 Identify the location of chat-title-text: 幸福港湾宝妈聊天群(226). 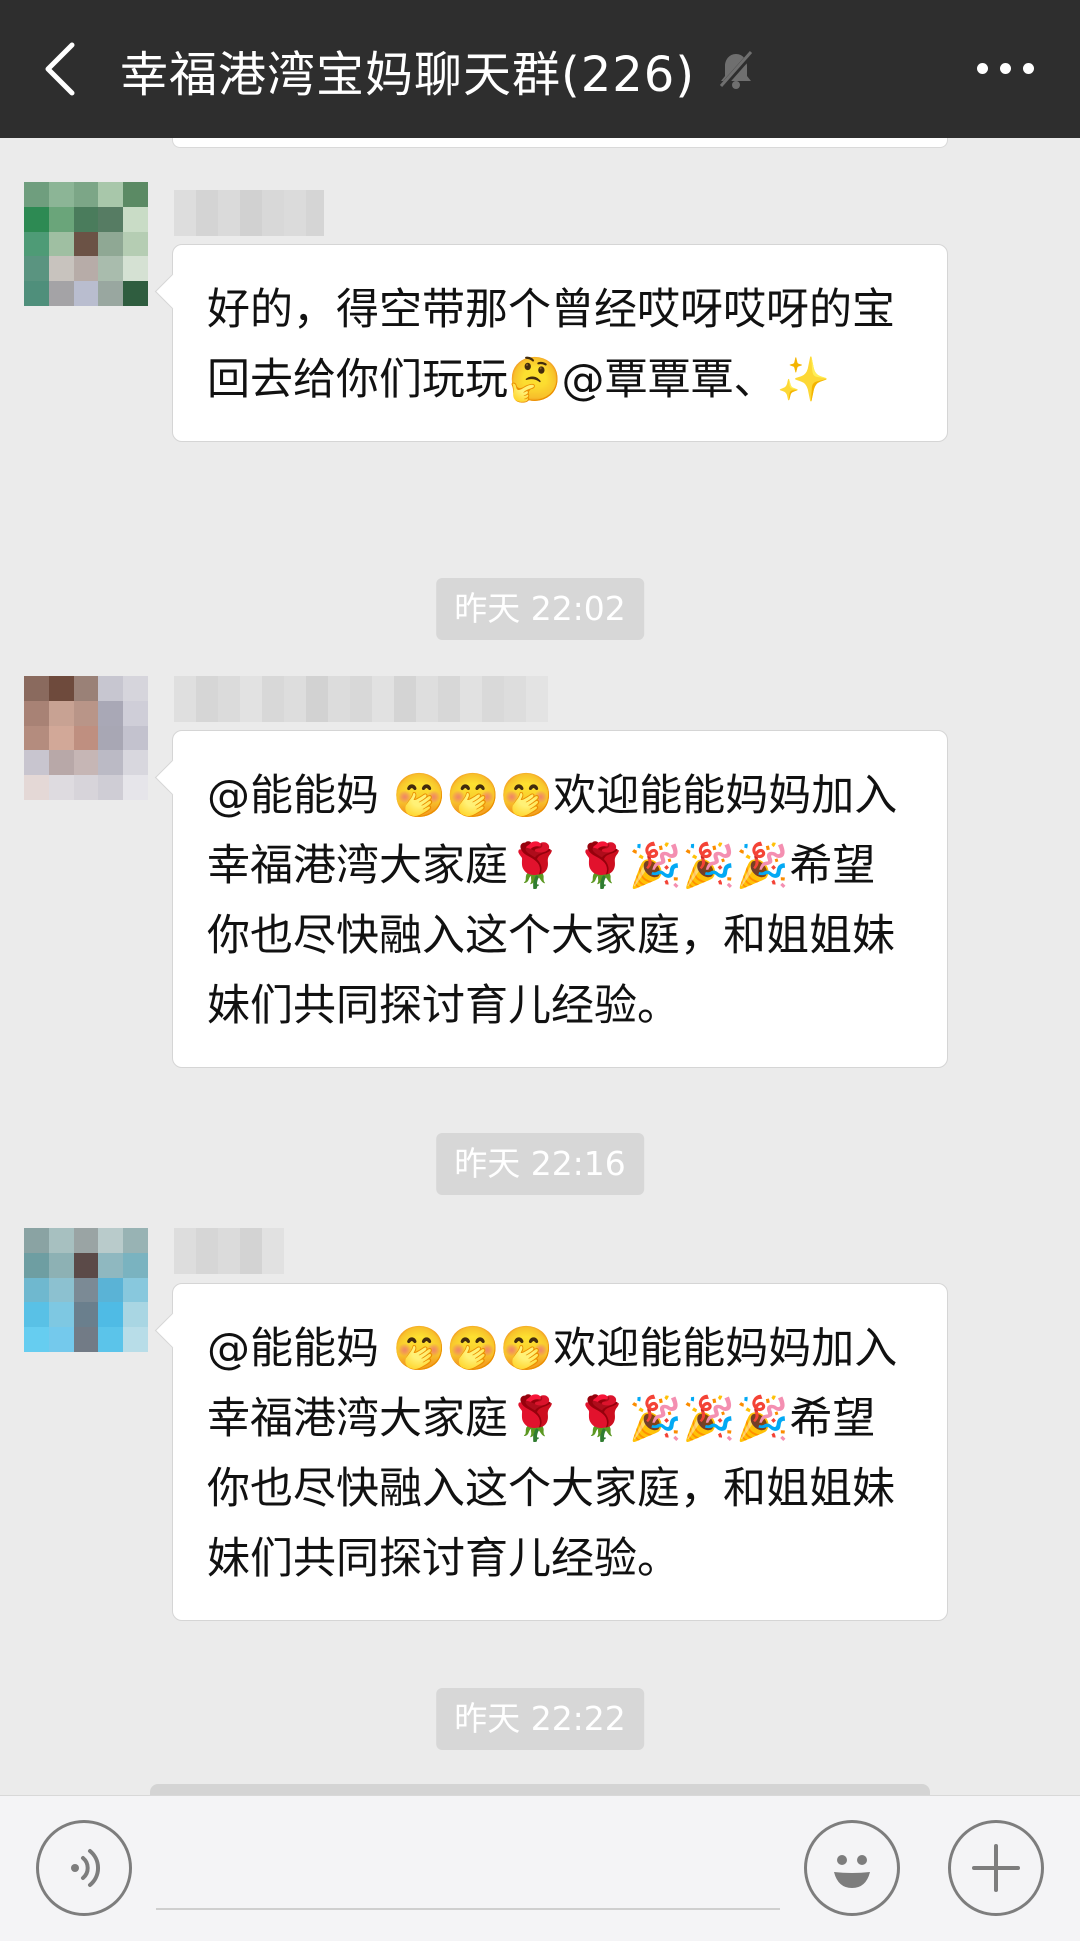
(408, 75).